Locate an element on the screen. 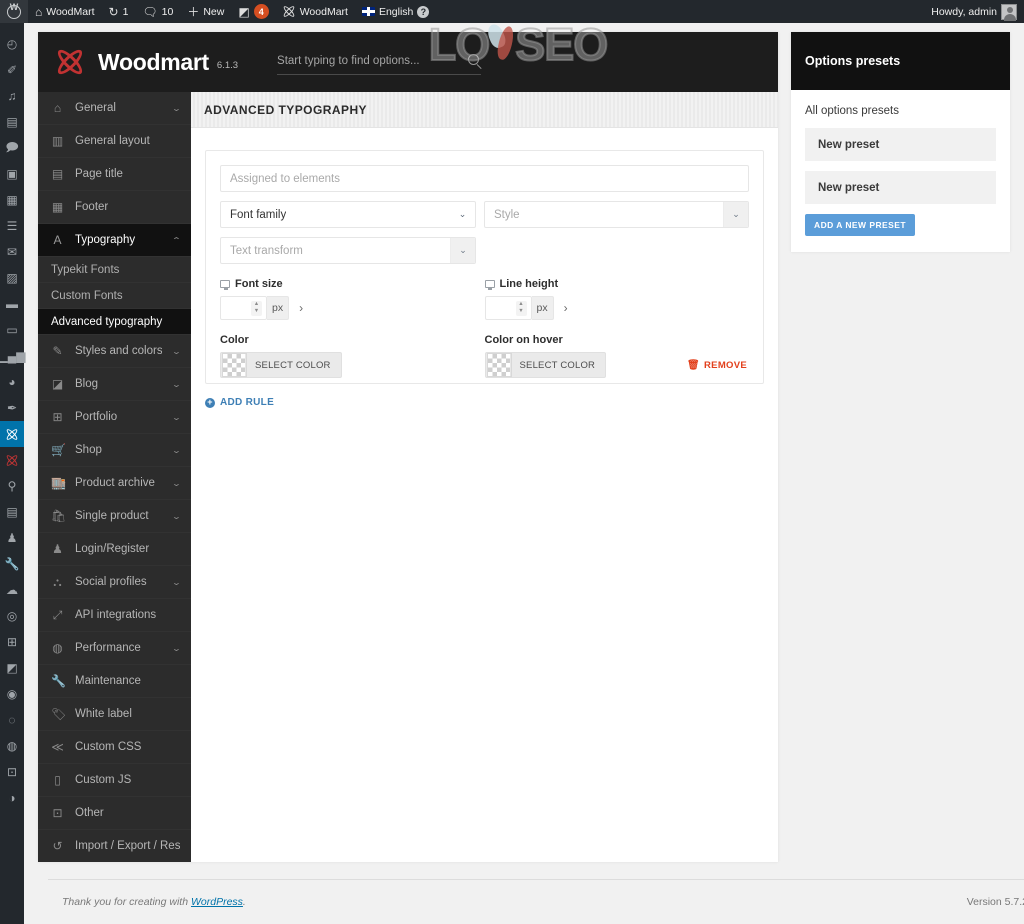  select-hover-color-button: SELECT COLOR is located at coordinates (545, 365).